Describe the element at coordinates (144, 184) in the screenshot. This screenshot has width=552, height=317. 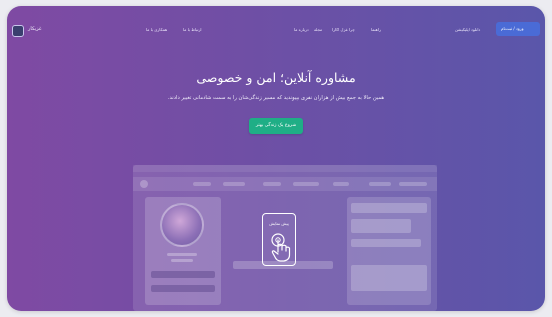
I see `preview-logo-icon` at that location.